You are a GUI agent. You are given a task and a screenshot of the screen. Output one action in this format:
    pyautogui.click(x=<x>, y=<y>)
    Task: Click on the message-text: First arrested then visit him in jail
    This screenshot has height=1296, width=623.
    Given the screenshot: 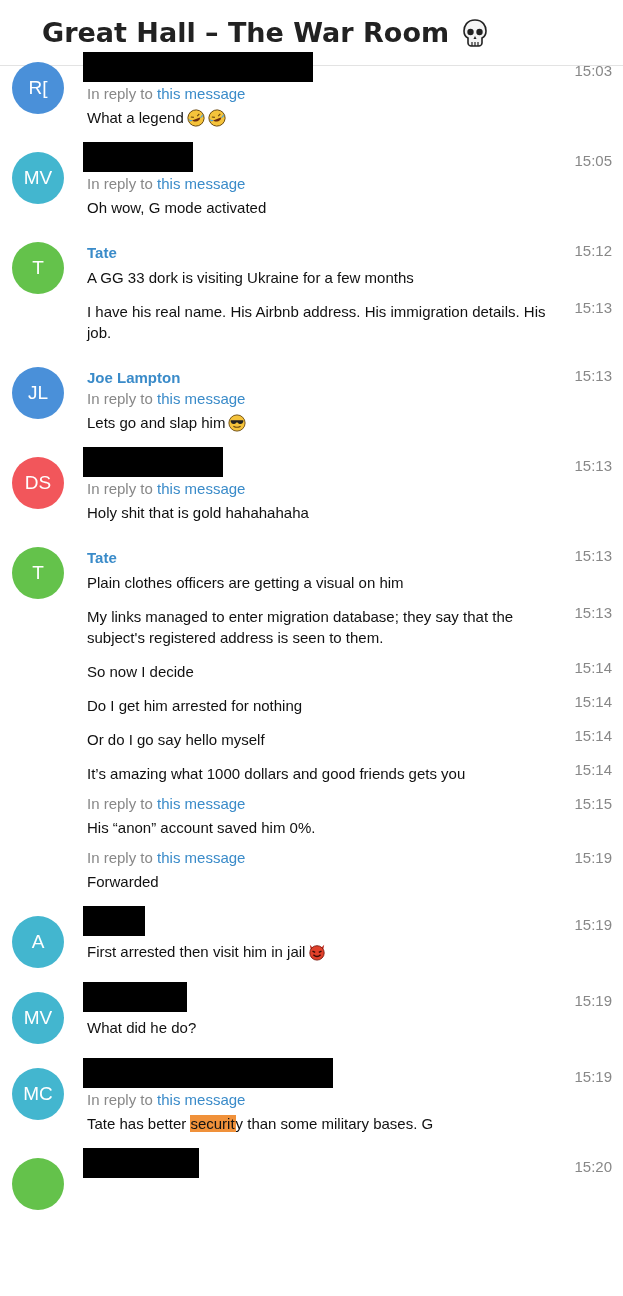 What is the action you would take?
    pyautogui.click(x=196, y=952)
    